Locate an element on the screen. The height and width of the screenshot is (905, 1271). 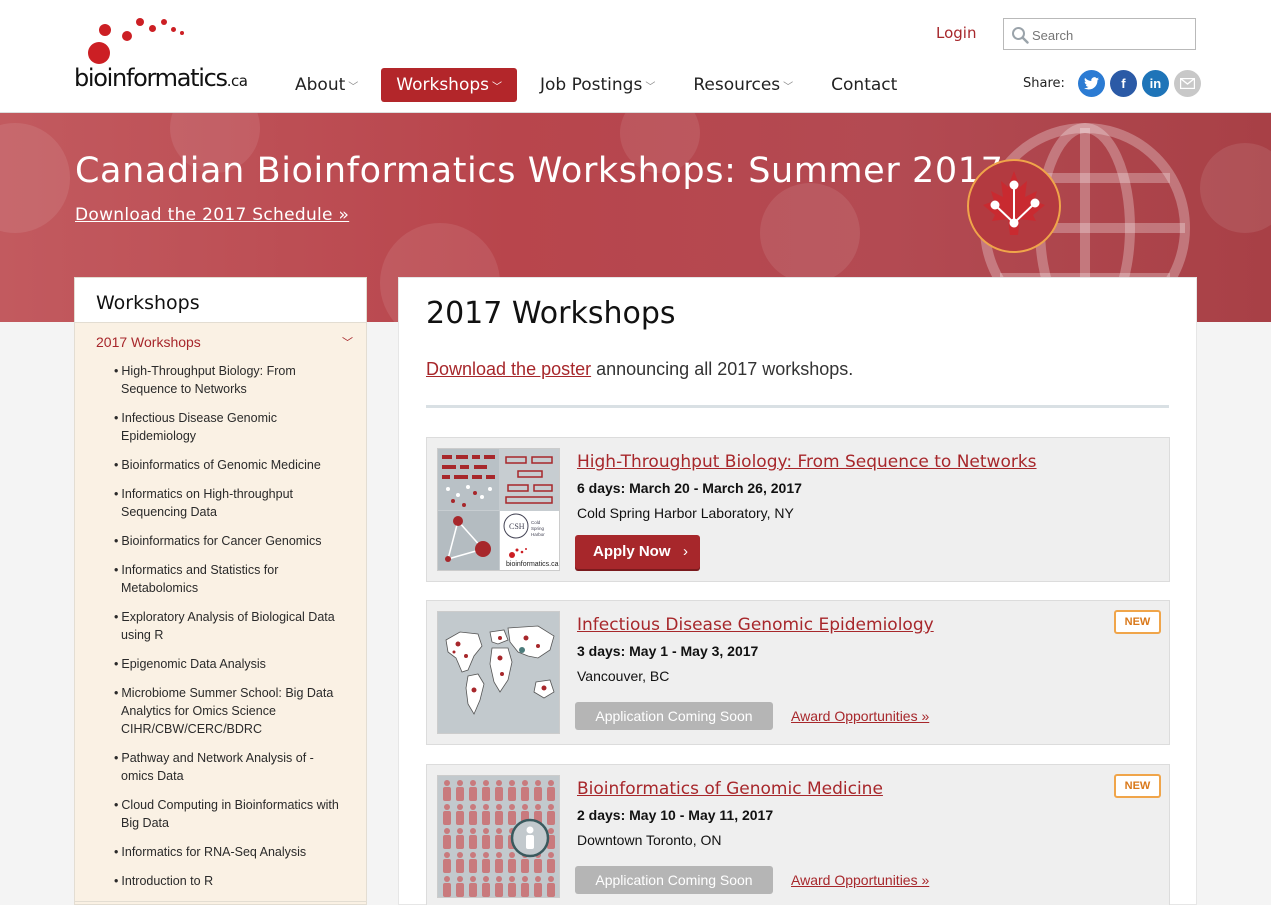
linkedin-icon: in is located at coordinates (1155, 83).